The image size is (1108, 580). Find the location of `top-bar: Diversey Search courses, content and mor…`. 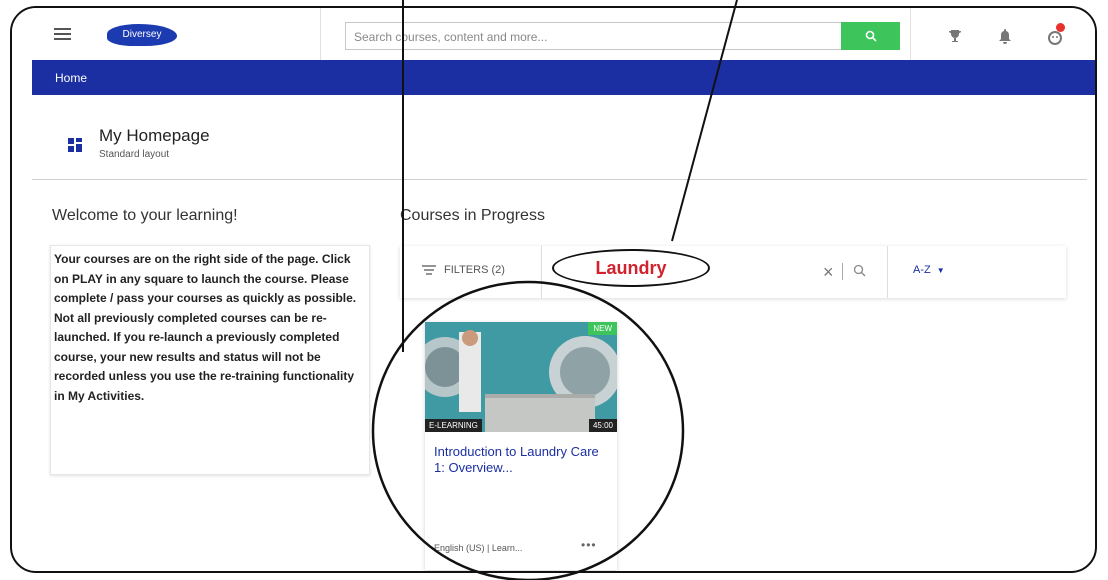

top-bar: Diversey Search courses, content and mor… is located at coordinates (553, 34).